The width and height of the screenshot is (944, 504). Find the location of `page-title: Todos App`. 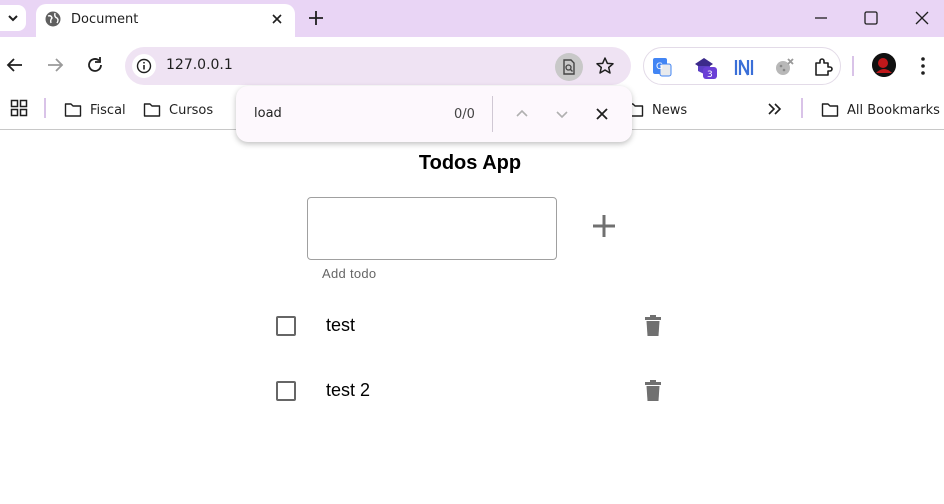

page-title: Todos App is located at coordinates (470, 163).